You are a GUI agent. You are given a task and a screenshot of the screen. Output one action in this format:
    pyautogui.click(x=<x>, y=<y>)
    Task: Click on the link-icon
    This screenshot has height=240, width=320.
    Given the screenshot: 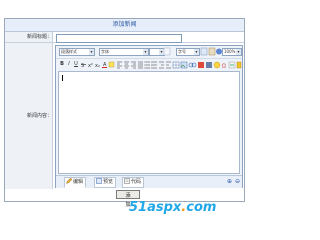 What is the action you would take?
    pyautogui.click(x=192, y=65)
    